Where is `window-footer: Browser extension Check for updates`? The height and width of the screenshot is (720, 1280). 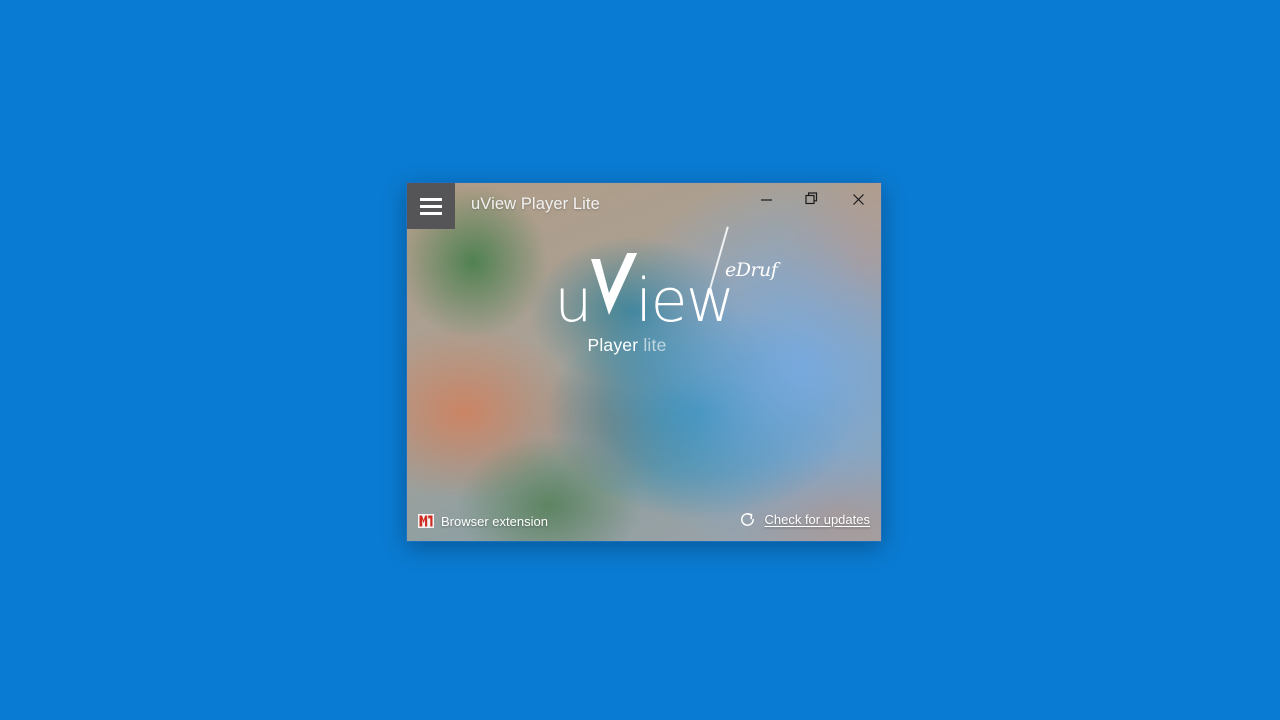 window-footer: Browser extension Check for updates is located at coordinates (644, 521).